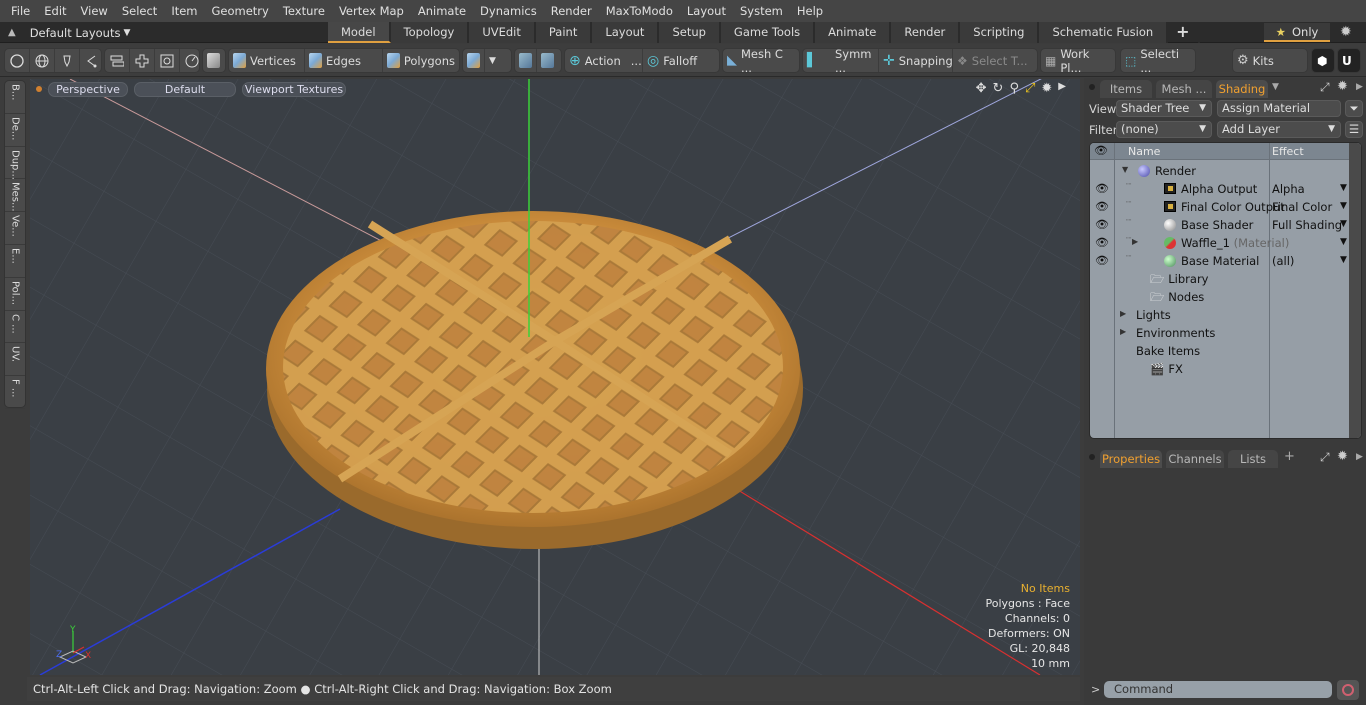 This screenshot has width=1366, height=705. I want to click on unity-button: ⬢, so click(1323, 60).